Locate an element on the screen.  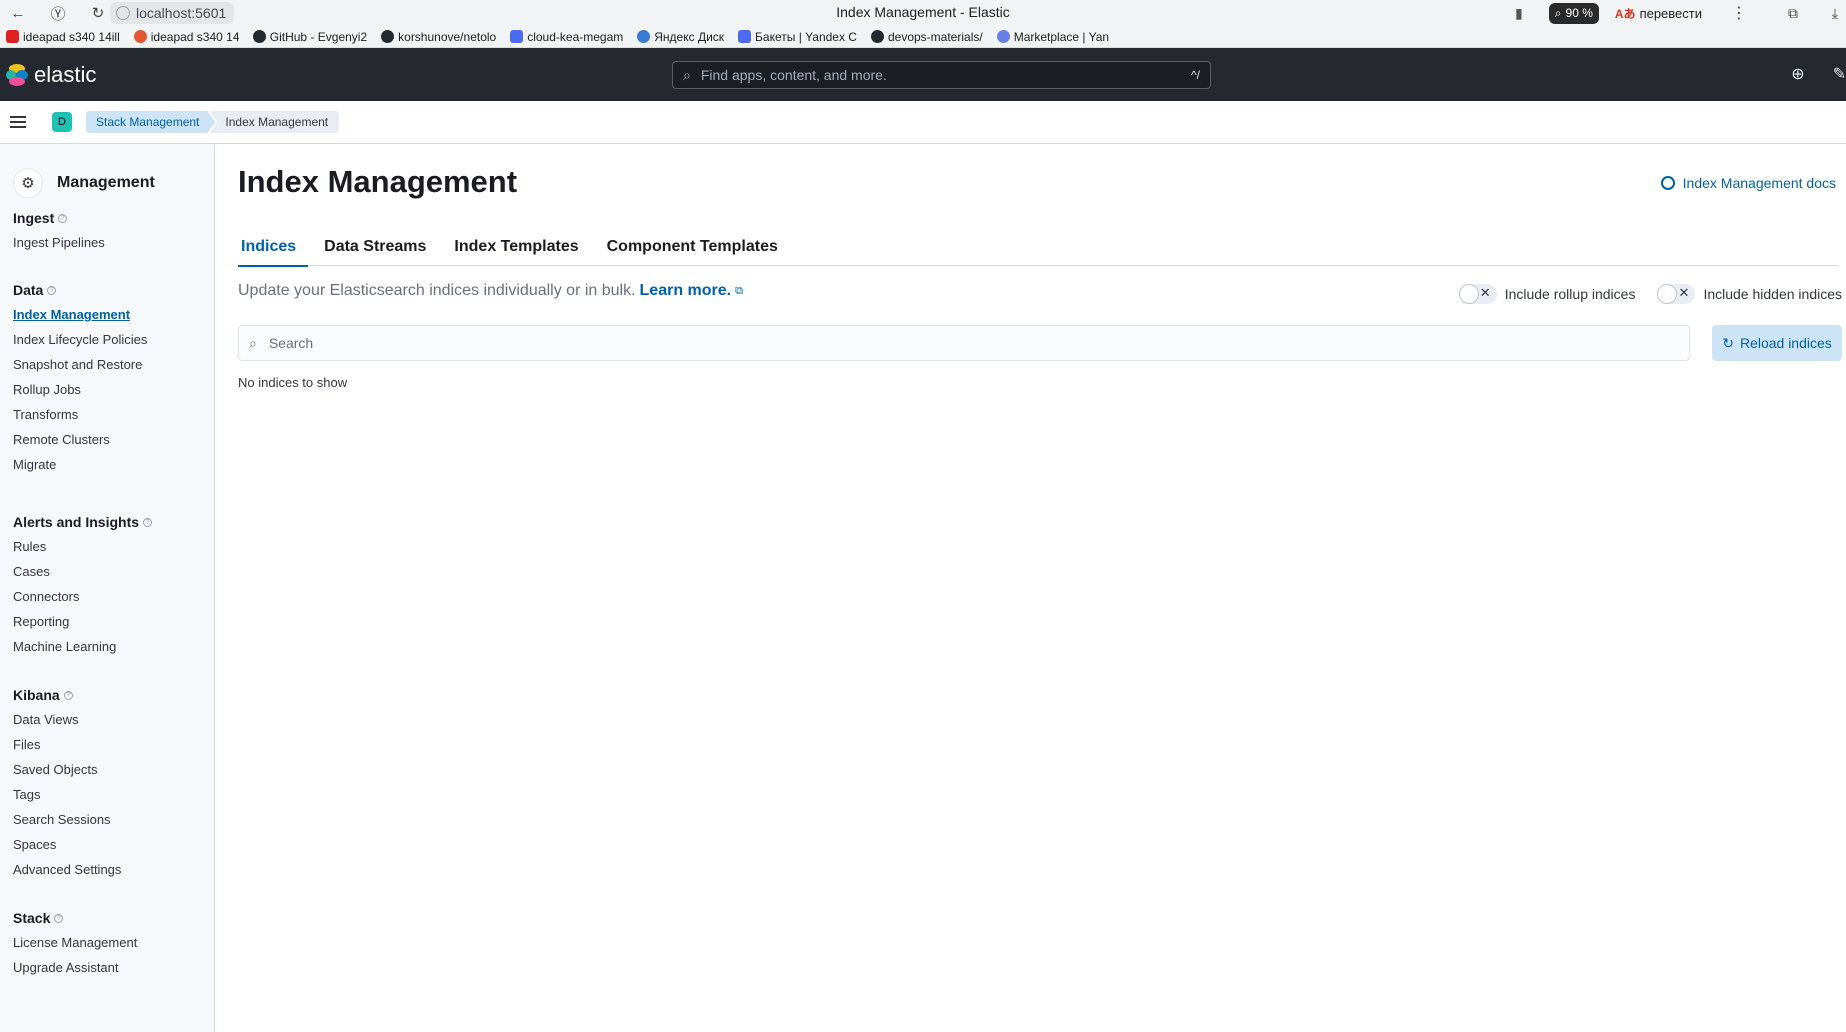
sidenav-item-rollup-jobs: Rollup Jobs is located at coordinates (80, 389).